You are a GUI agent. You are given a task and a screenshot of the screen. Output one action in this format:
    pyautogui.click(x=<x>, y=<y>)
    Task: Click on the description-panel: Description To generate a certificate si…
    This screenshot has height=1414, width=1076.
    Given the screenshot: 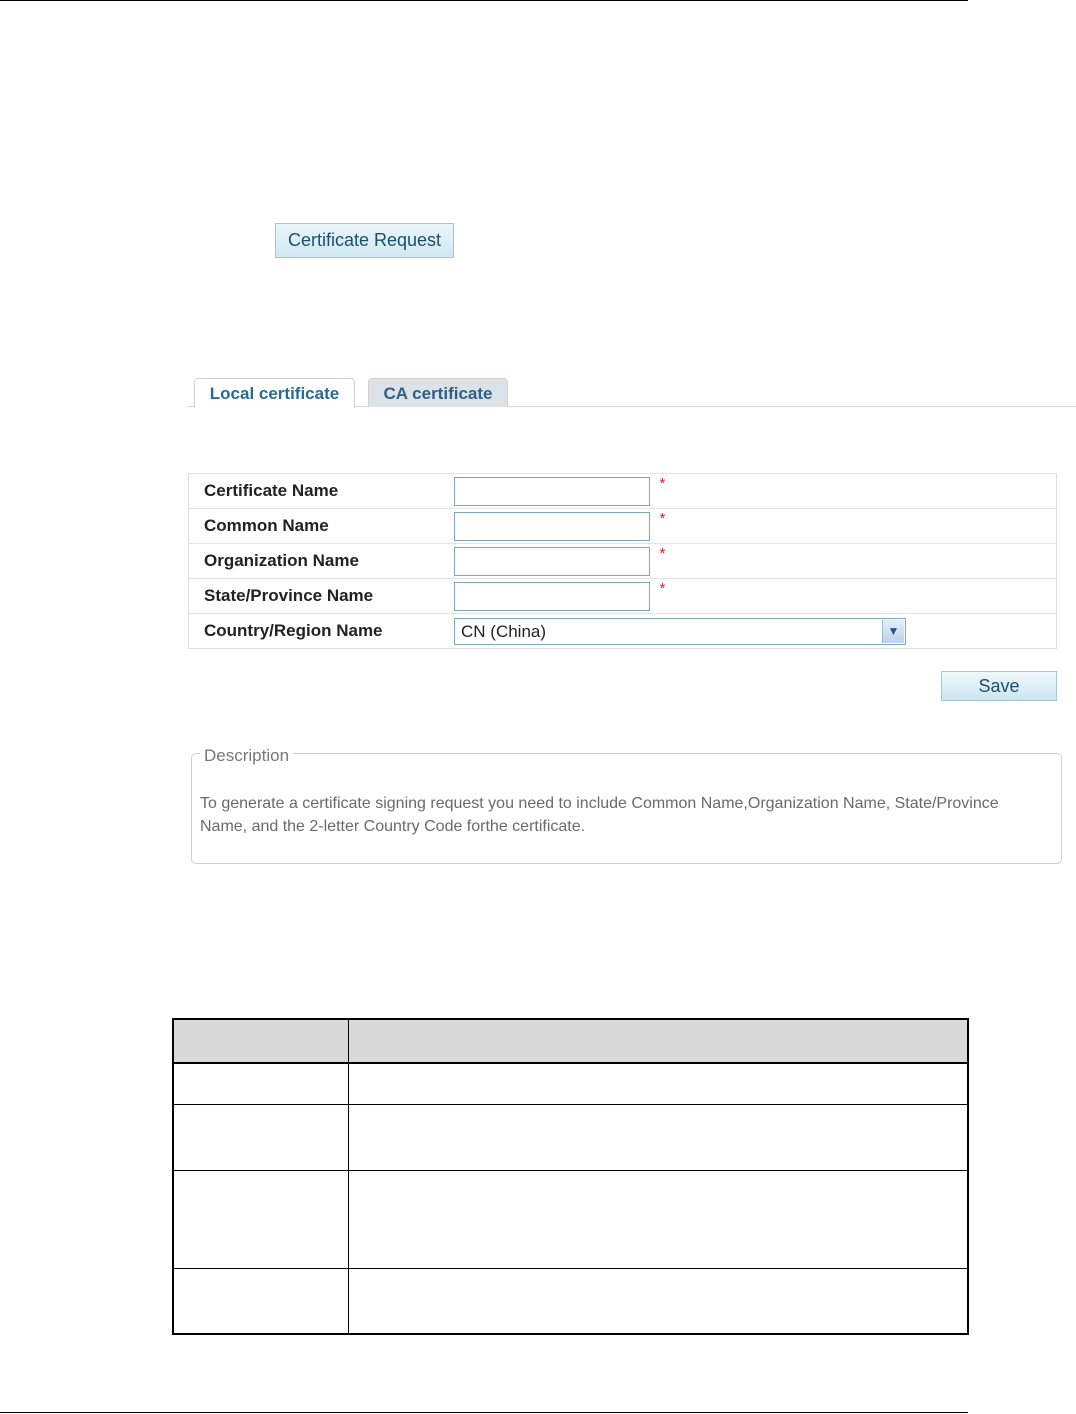 What is the action you would take?
    pyautogui.click(x=626, y=805)
    